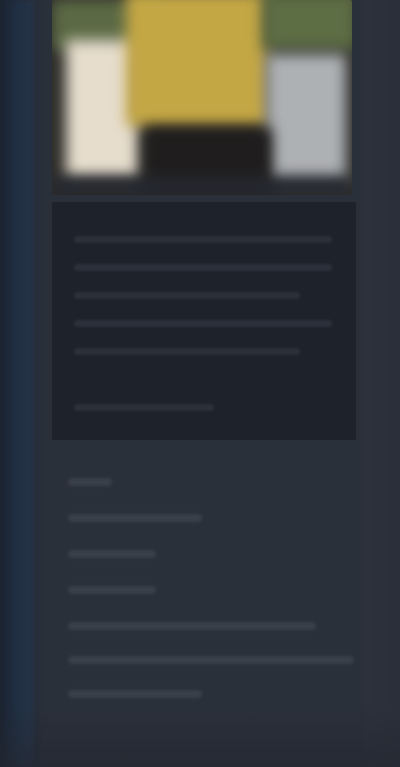 Image resolution: width=400 pixels, height=767 pixels. Describe the element at coordinates (202, 185) in the screenshot. I see `hero-image-bottom-frame` at that location.